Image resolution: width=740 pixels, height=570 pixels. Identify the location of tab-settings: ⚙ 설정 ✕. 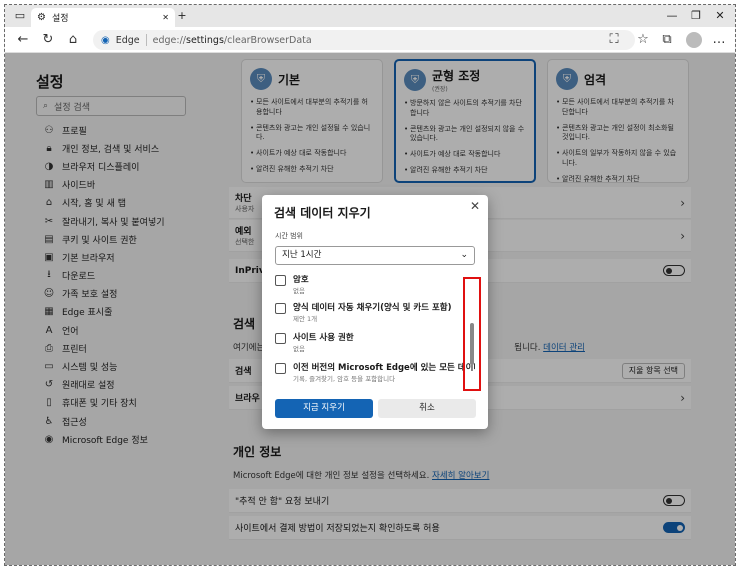
(103, 17).